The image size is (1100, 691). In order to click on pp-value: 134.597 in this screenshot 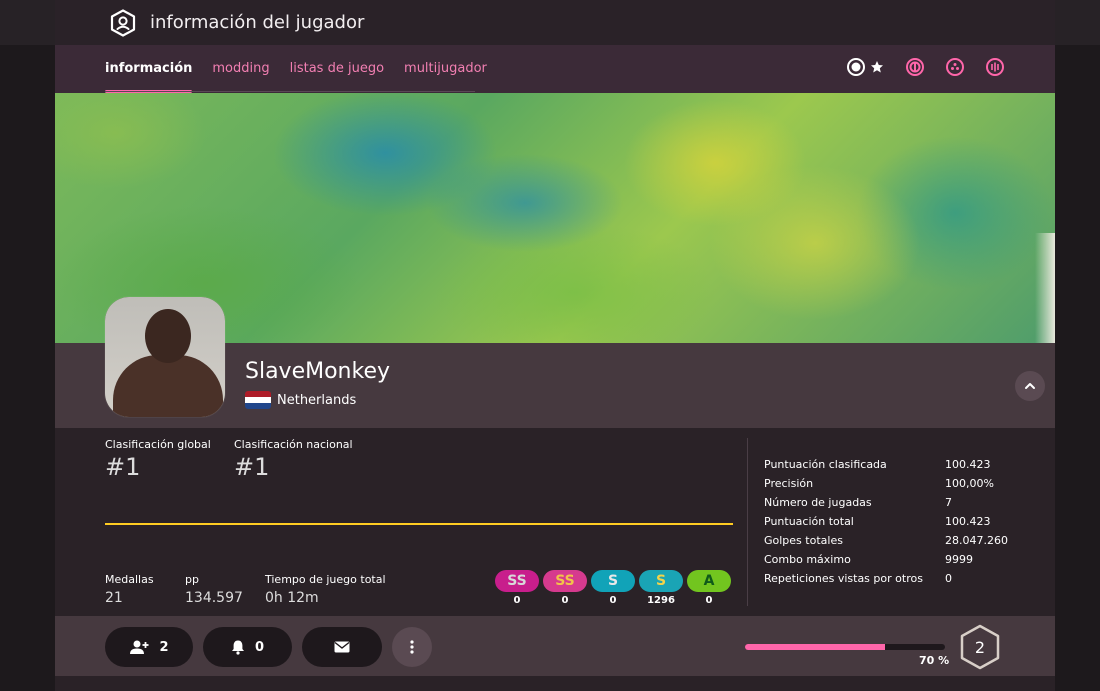, I will do `click(214, 598)`.